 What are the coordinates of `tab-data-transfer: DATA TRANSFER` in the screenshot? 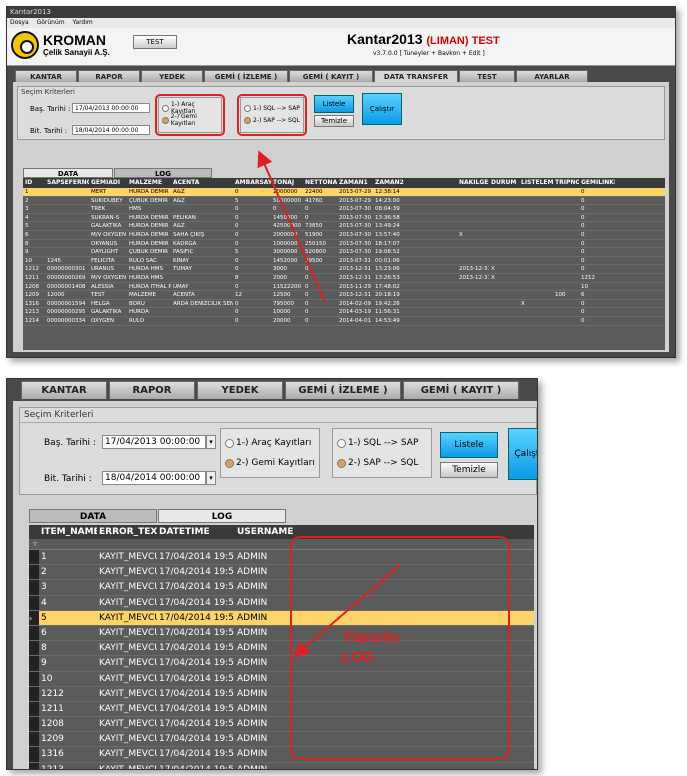 It's located at (416, 76).